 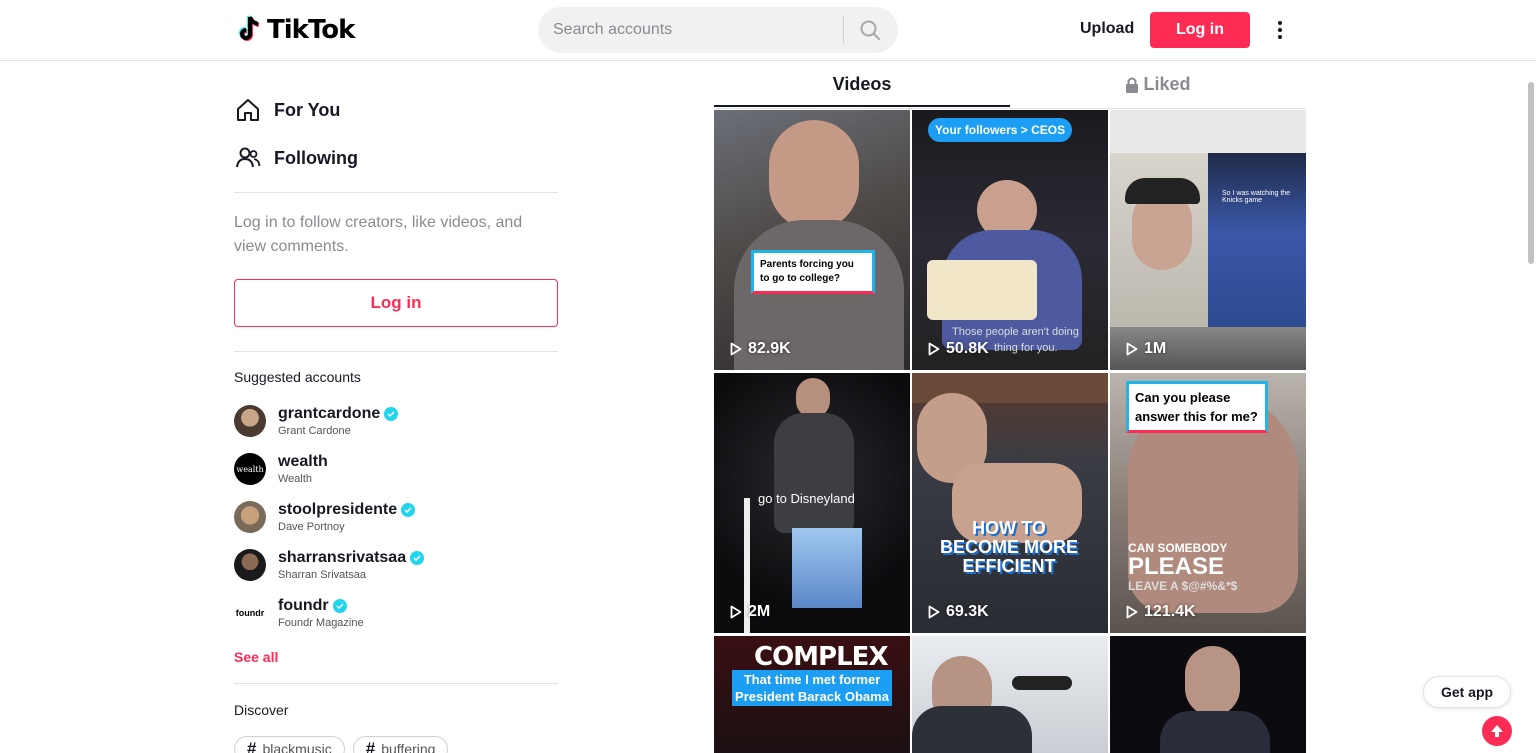 I want to click on more-options-icon, so click(x=1280, y=30).